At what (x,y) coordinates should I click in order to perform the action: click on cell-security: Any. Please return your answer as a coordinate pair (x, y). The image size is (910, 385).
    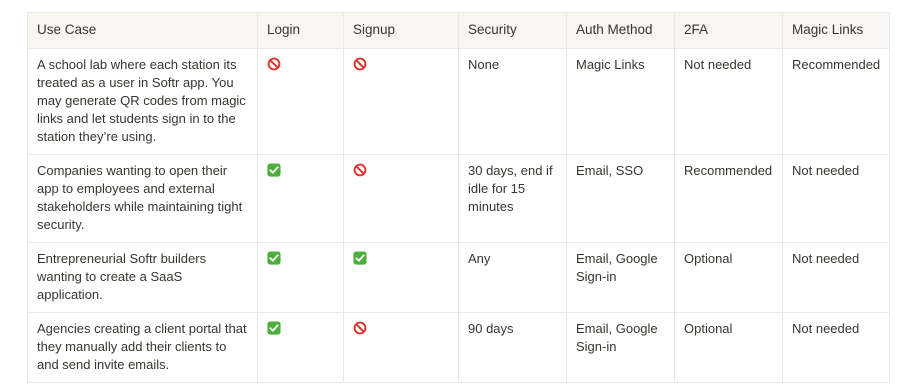
    Looking at the image, I should click on (512, 277).